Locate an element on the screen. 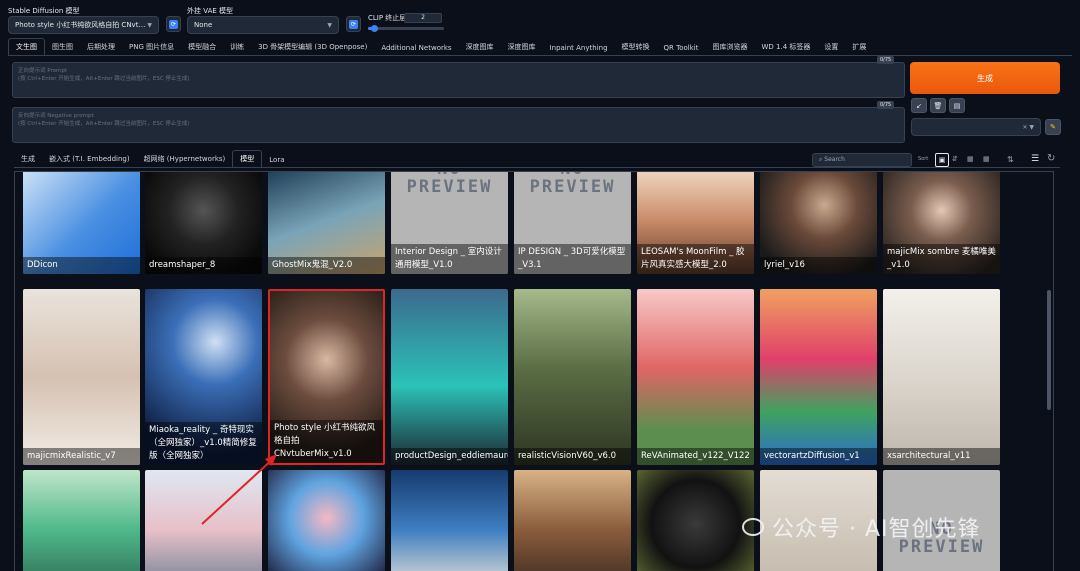 Image resolution: width=1080 pixels, height=571 pixels. model-card: xsarchitectural_v11 is located at coordinates (941, 377).